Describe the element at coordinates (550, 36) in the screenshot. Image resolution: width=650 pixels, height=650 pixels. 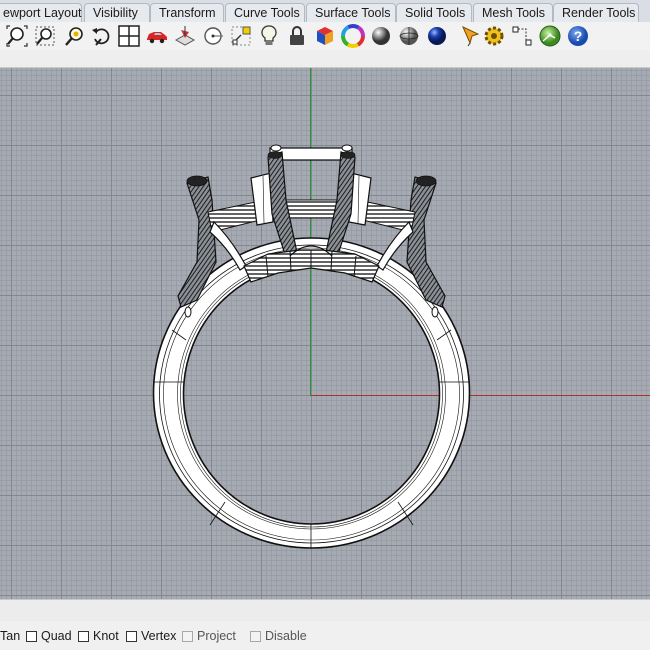
I see `globe-icon` at that location.